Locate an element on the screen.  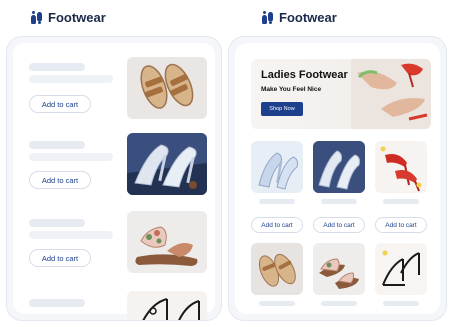
product-image-red-heels is located at coordinates (401, 167).